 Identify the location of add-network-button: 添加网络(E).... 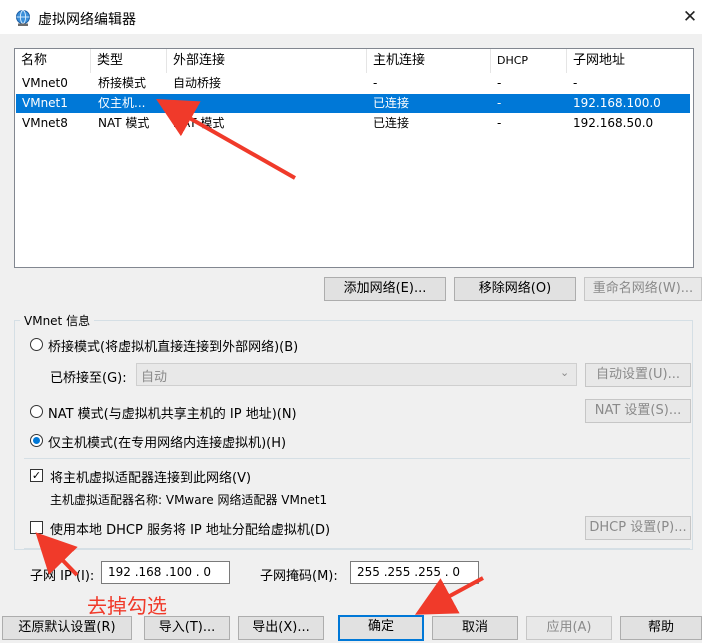
(385, 289).